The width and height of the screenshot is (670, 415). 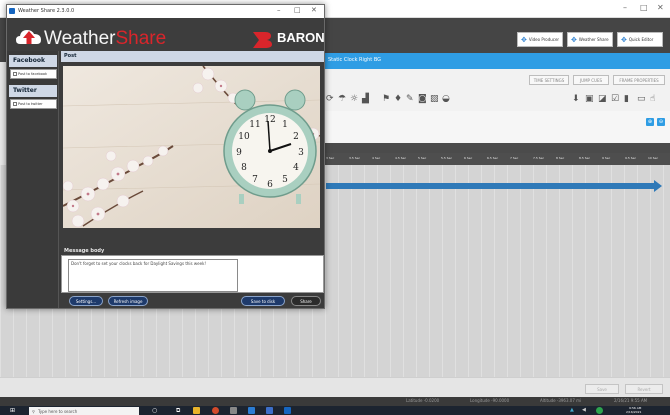 What do you see at coordinates (585, 410) in the screenshot?
I see `volume-icon: ◀` at bounding box center [585, 410].